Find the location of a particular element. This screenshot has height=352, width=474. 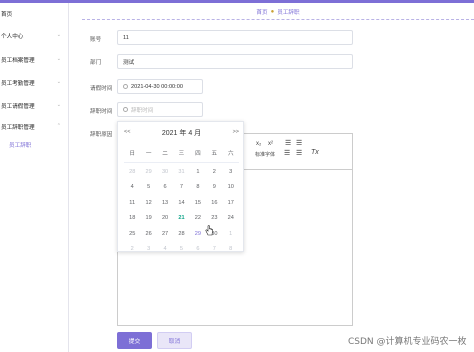

sidebar-item-home: 首页 is located at coordinates (34, 14).